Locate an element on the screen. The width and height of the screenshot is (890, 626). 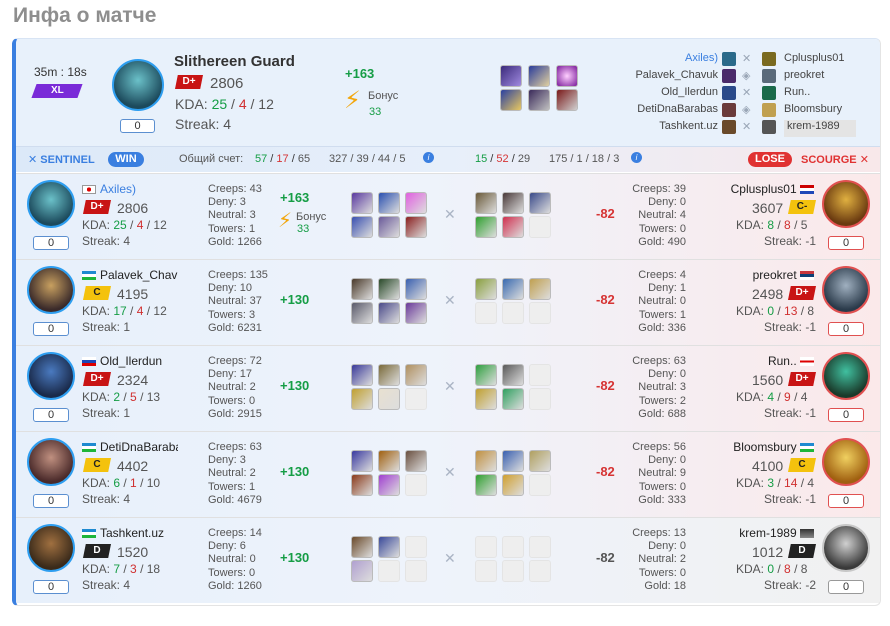
roster-player: Tashkent.uz is located at coordinates (667, 128).